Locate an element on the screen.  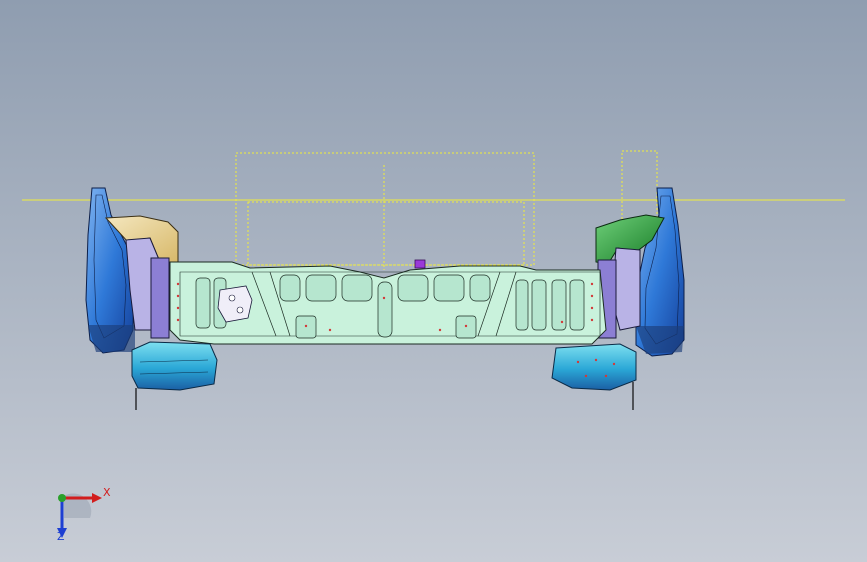
orientation-triad: X Z is located at coordinates (85, 513).